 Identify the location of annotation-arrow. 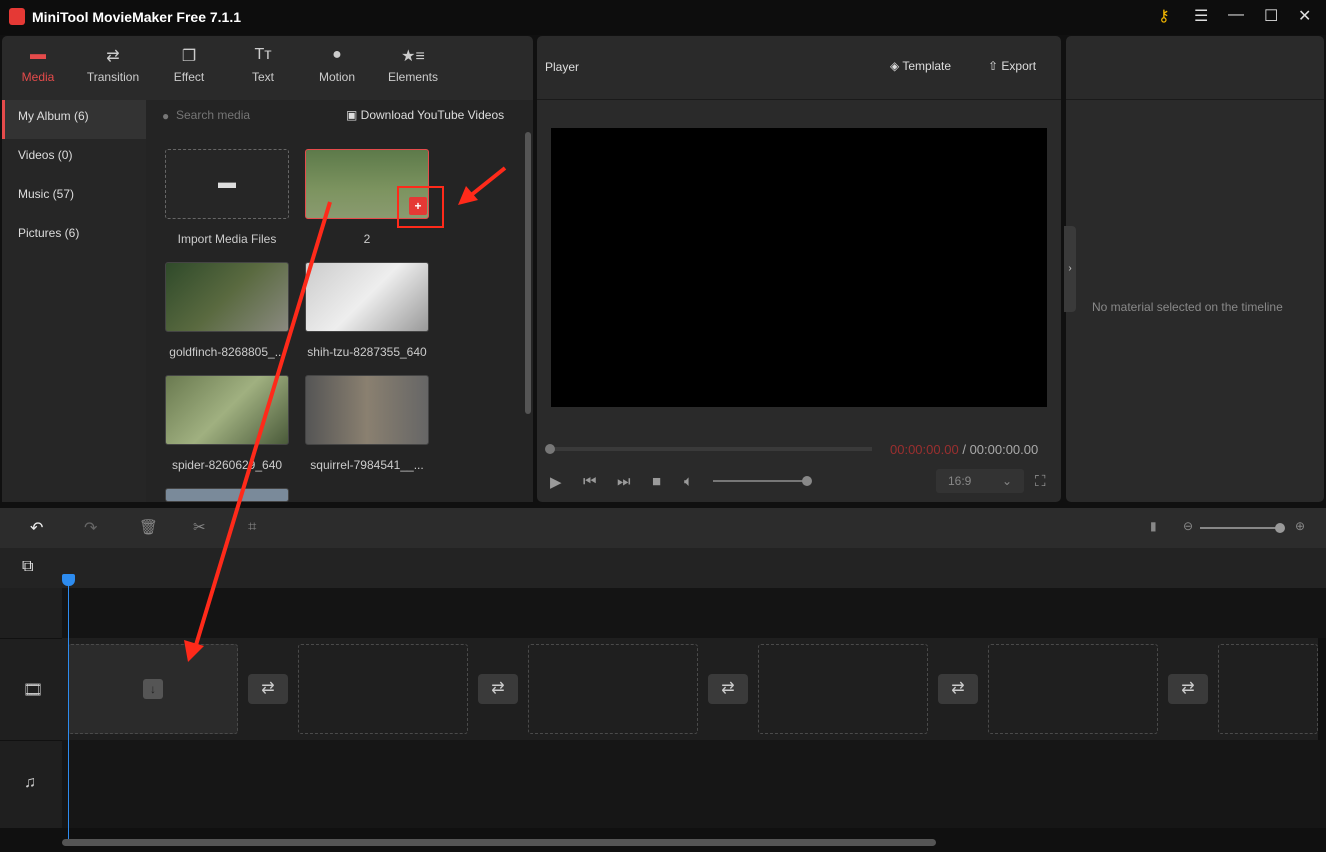
(487, 182).